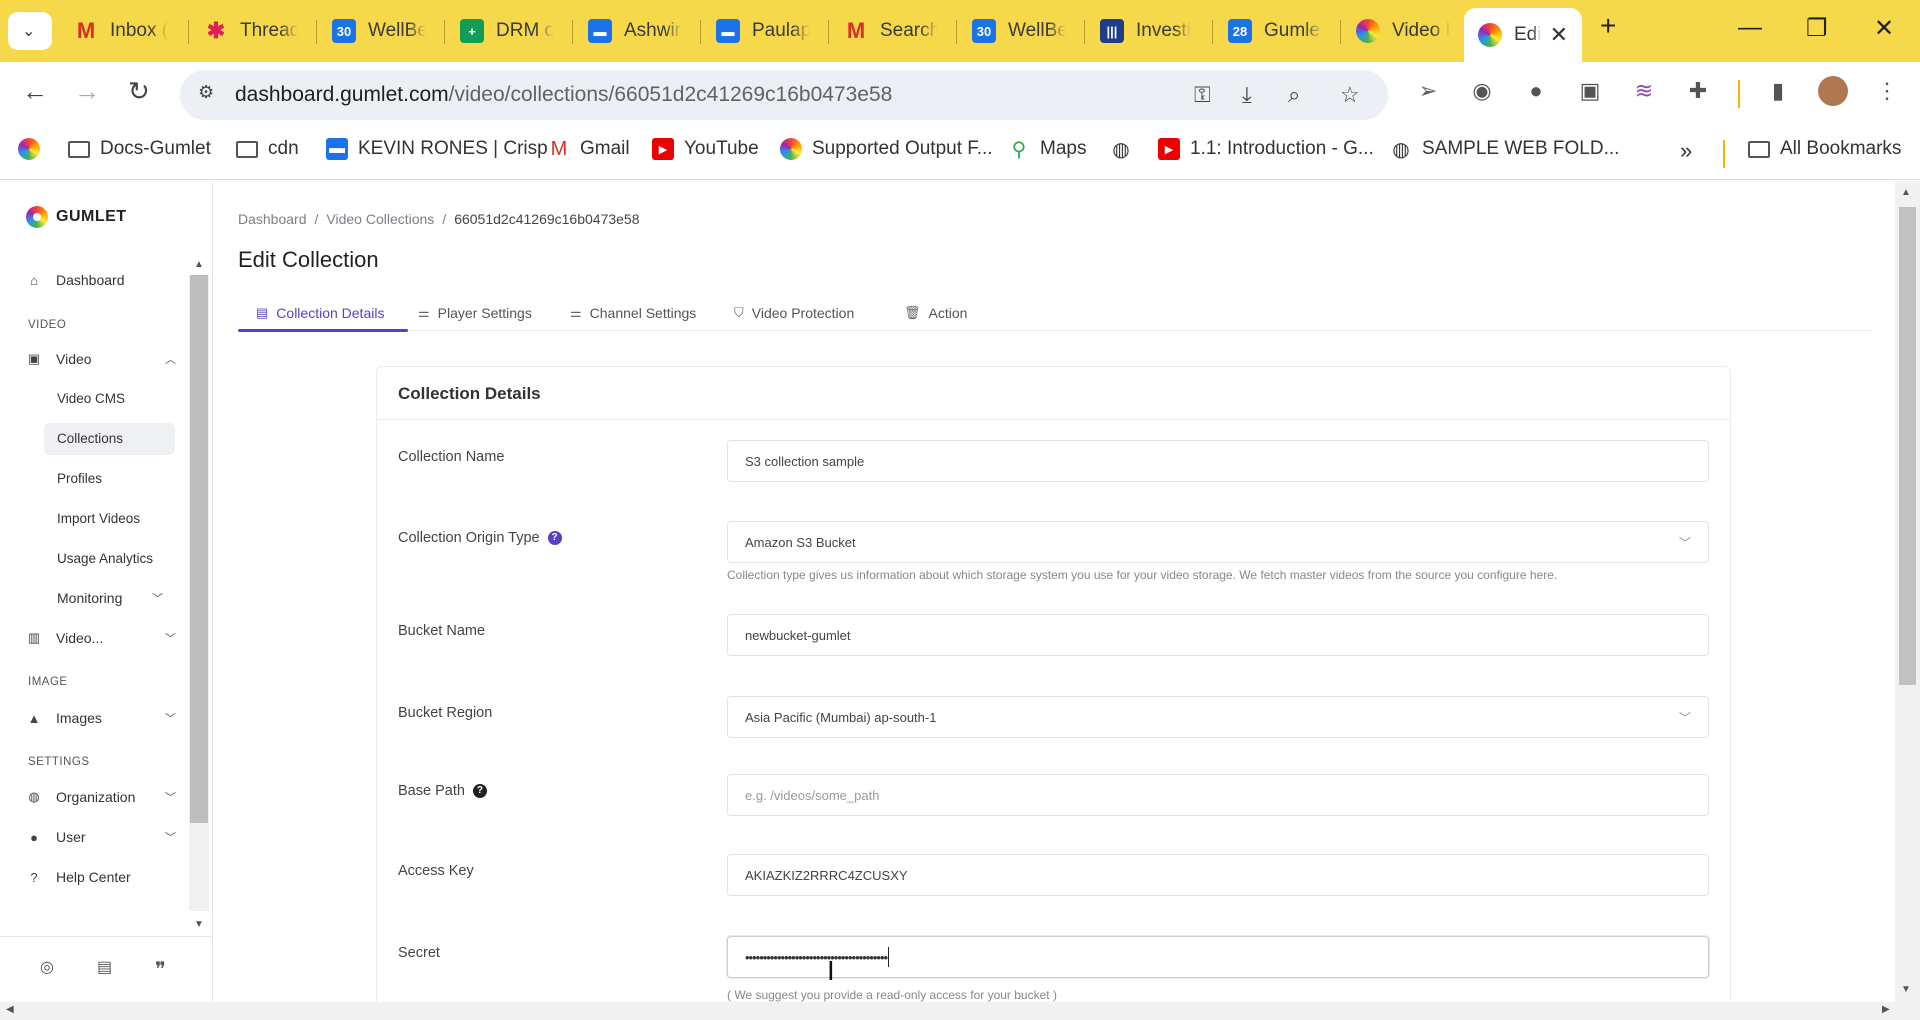 The image size is (1920, 1020). I want to click on reload-button: ↻, so click(139, 91).